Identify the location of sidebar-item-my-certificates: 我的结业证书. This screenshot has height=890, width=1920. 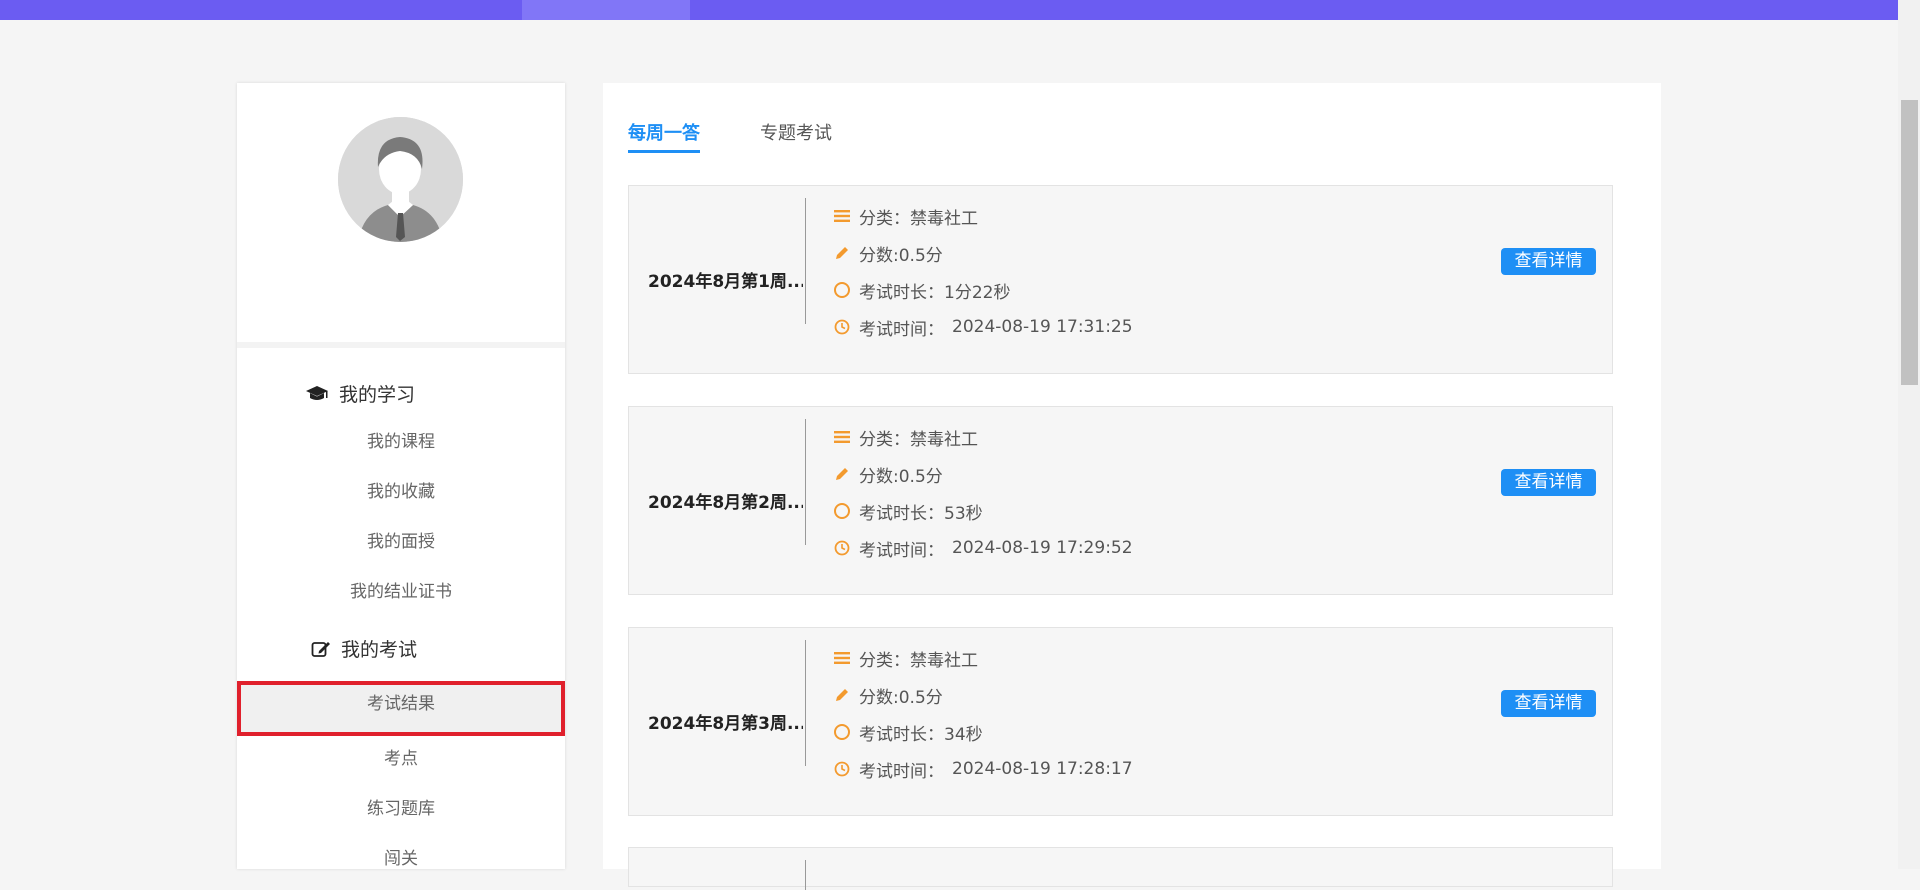
(401, 592).